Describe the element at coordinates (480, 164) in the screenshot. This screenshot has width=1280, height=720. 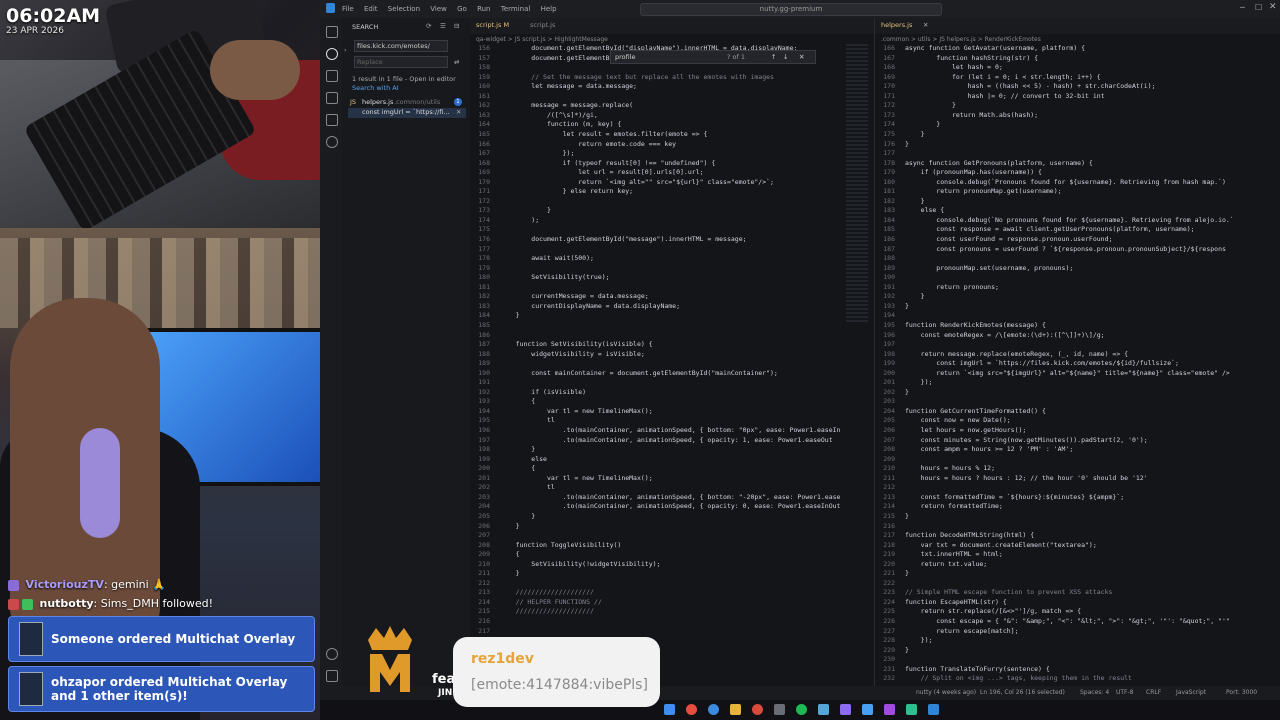
I see `line-number: 168` at that location.